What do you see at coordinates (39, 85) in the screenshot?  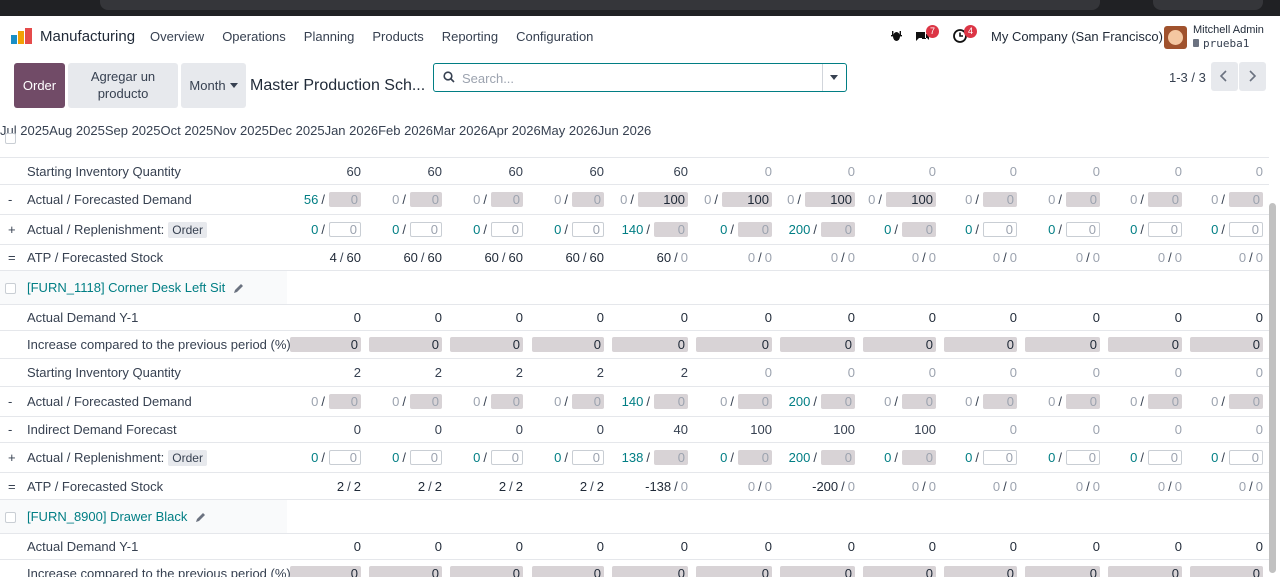 I see `order-button: Order` at bounding box center [39, 85].